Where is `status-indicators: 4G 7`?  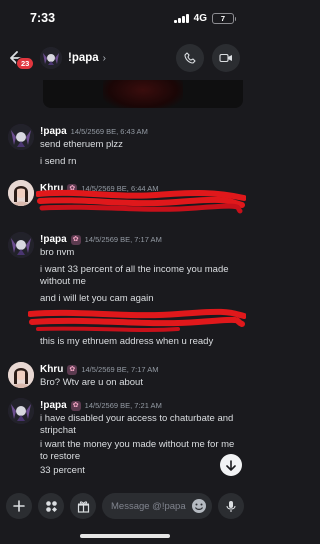 status-indicators: 4G 7 is located at coordinates (205, 18).